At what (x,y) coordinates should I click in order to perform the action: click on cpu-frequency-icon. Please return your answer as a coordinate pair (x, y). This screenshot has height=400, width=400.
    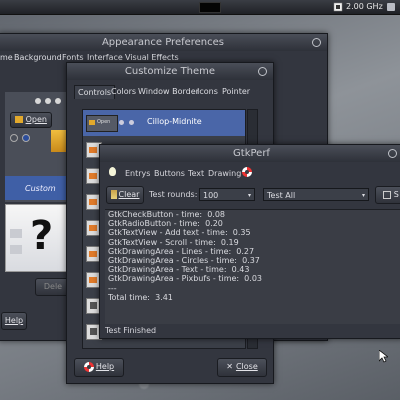
    Looking at the image, I should click on (338, 7).